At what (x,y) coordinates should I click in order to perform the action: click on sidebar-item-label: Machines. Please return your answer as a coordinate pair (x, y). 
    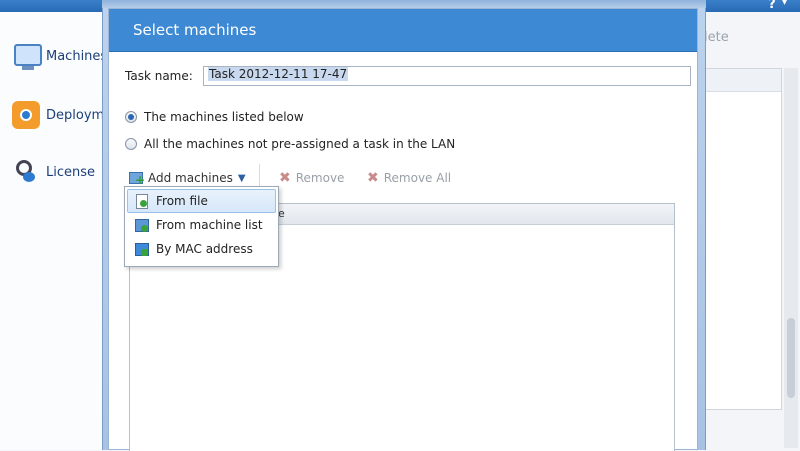
    Looking at the image, I should click on (77, 56).